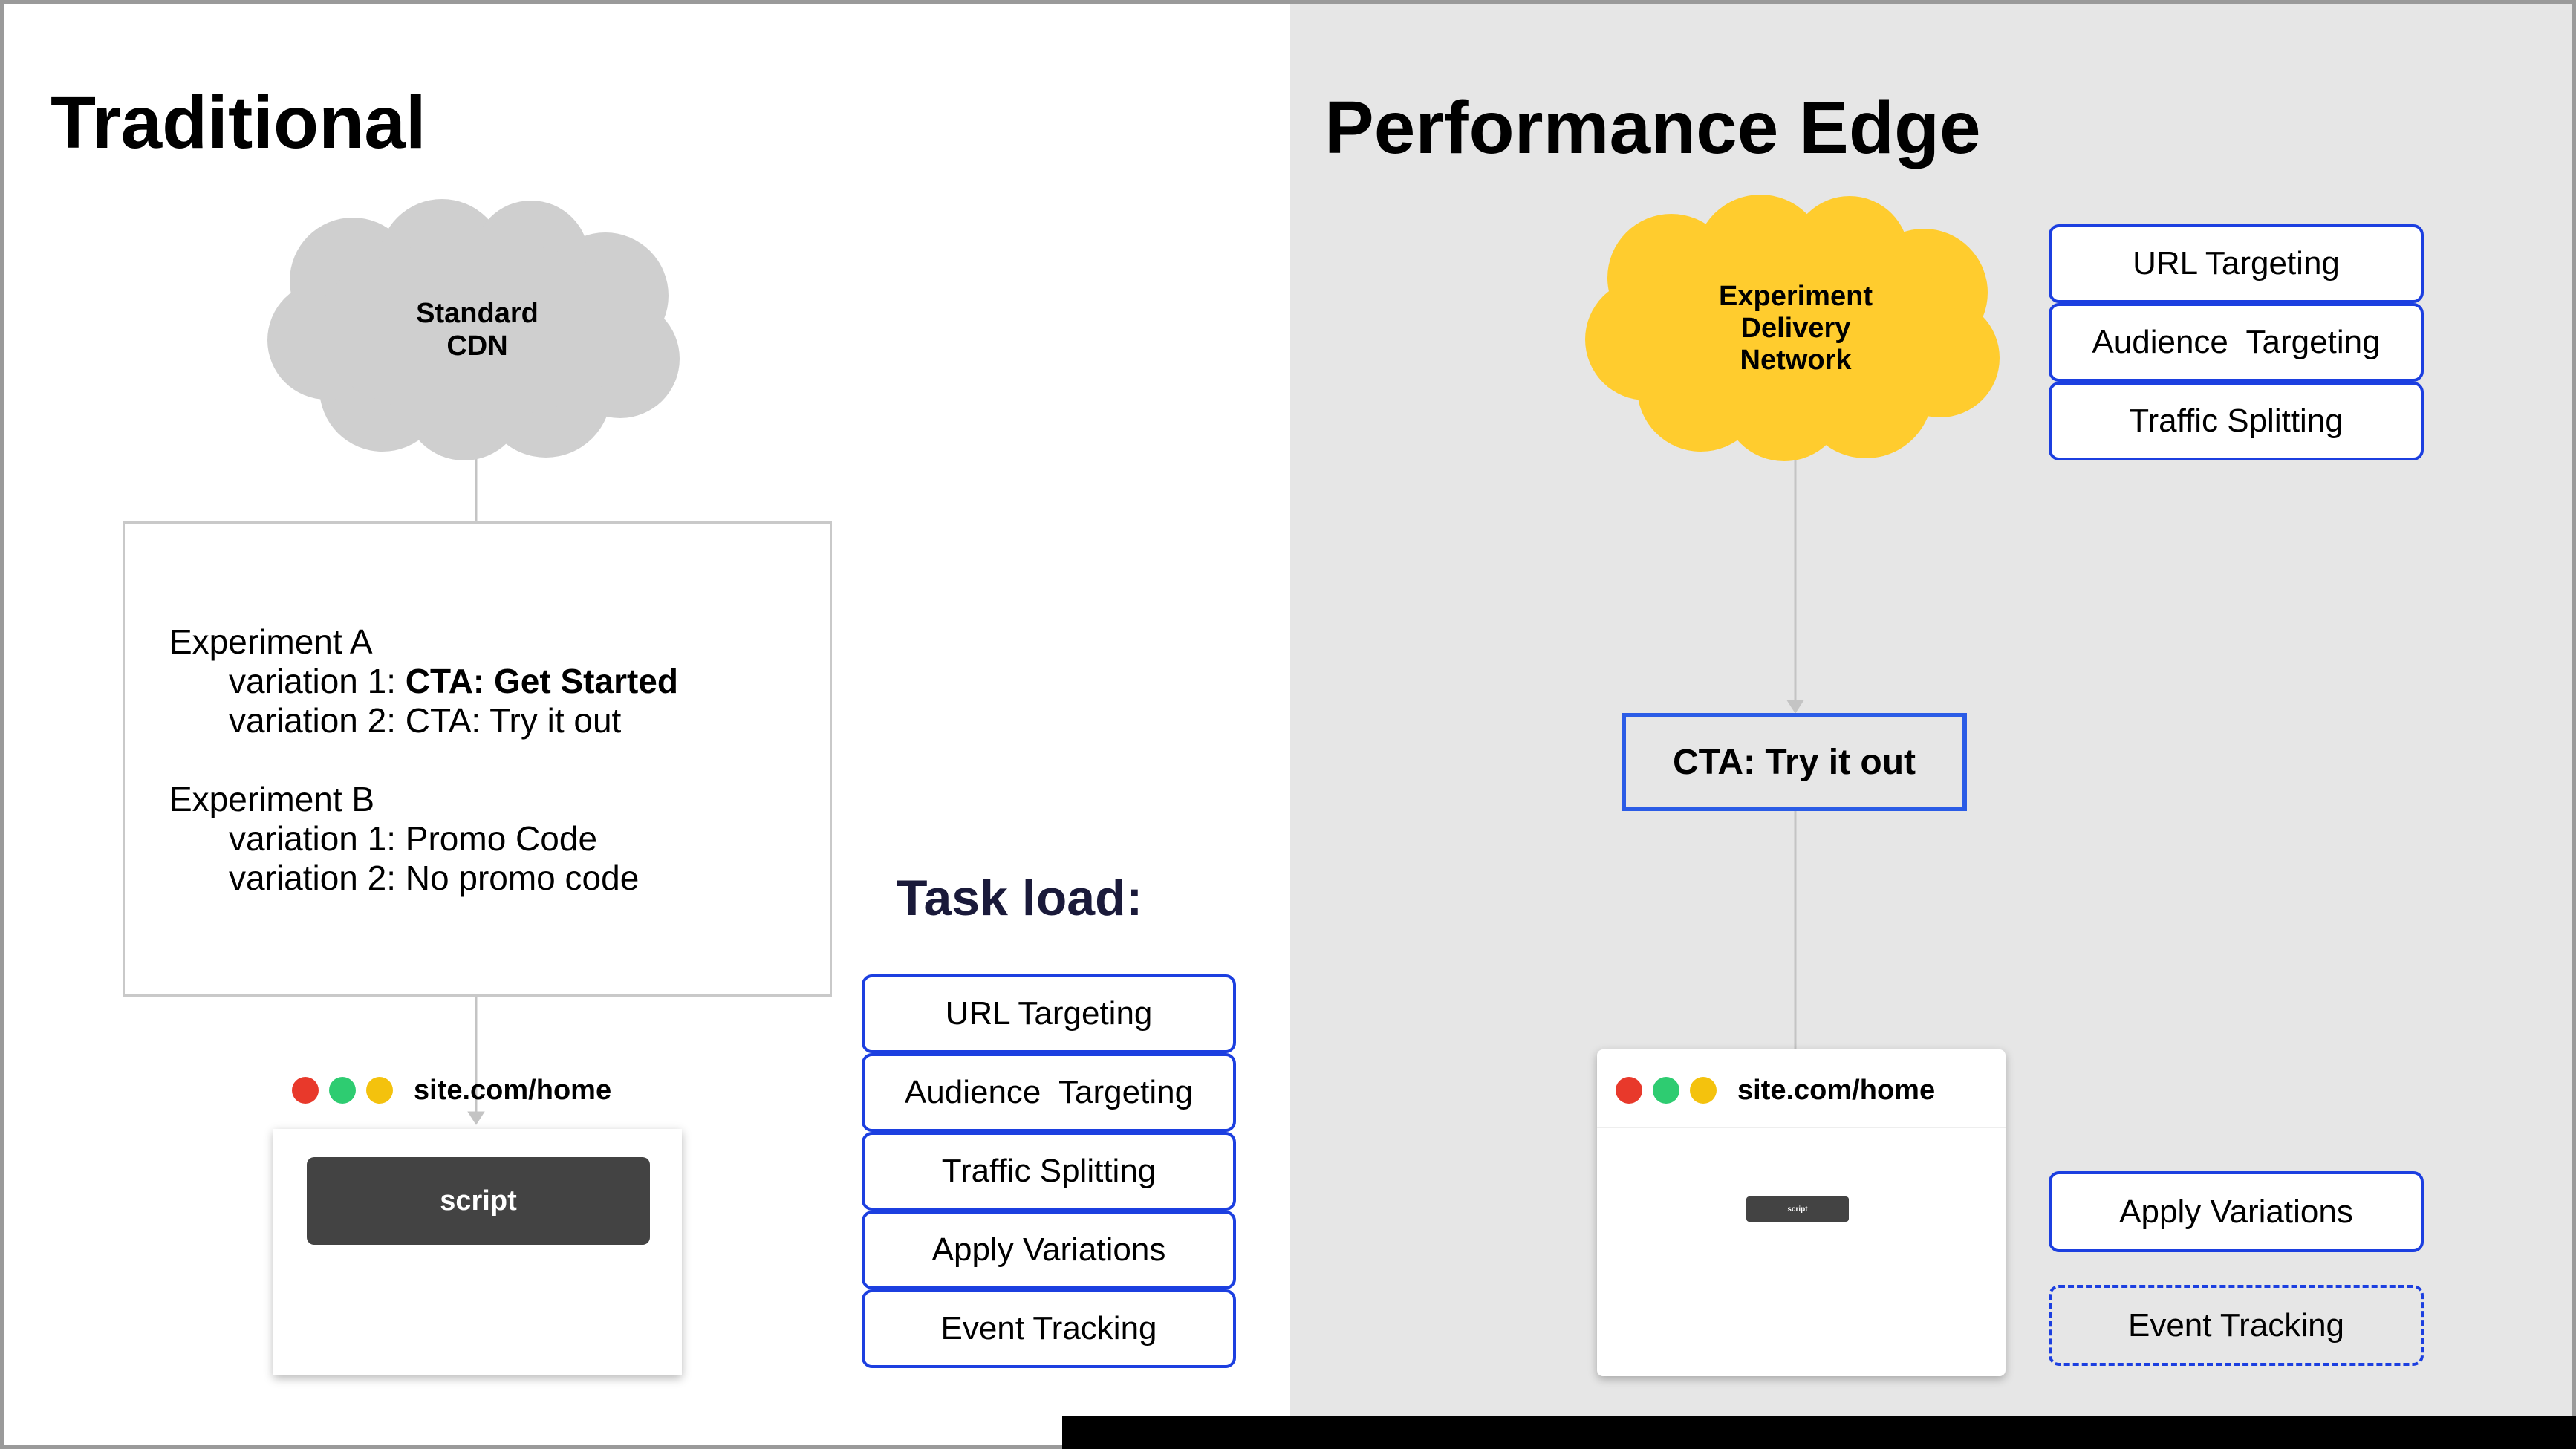  Describe the element at coordinates (239, 122) in the screenshot. I see `traditional-title: Traditional` at that location.